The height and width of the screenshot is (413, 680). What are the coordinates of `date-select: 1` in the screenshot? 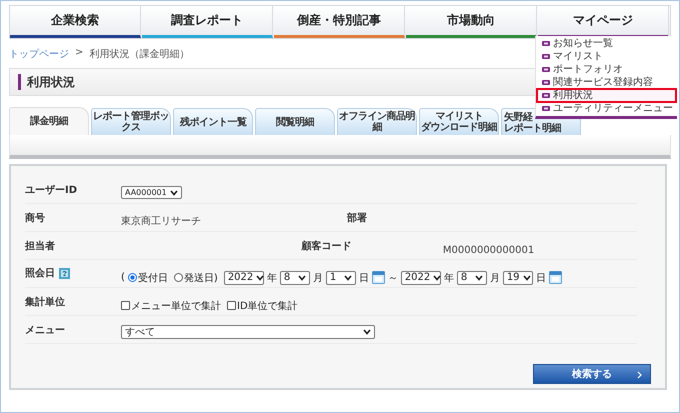 It's located at (341, 277).